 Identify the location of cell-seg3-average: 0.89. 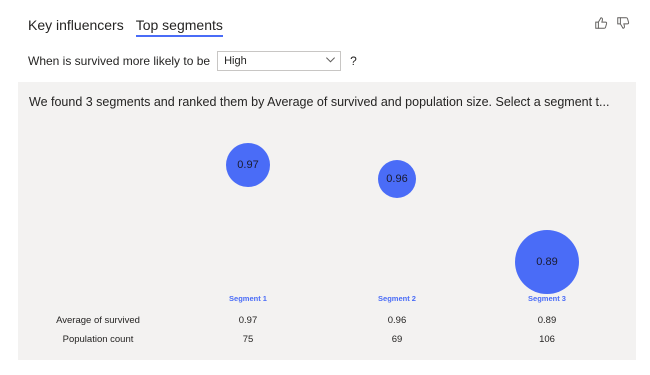
(547, 320).